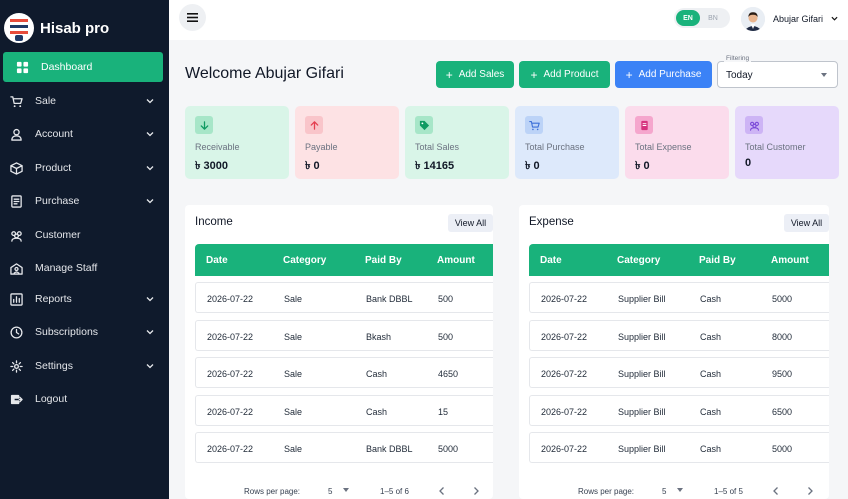 The image size is (848, 499). I want to click on table-row: 2026-07-22 Sale Bkash 500, so click(344, 335).